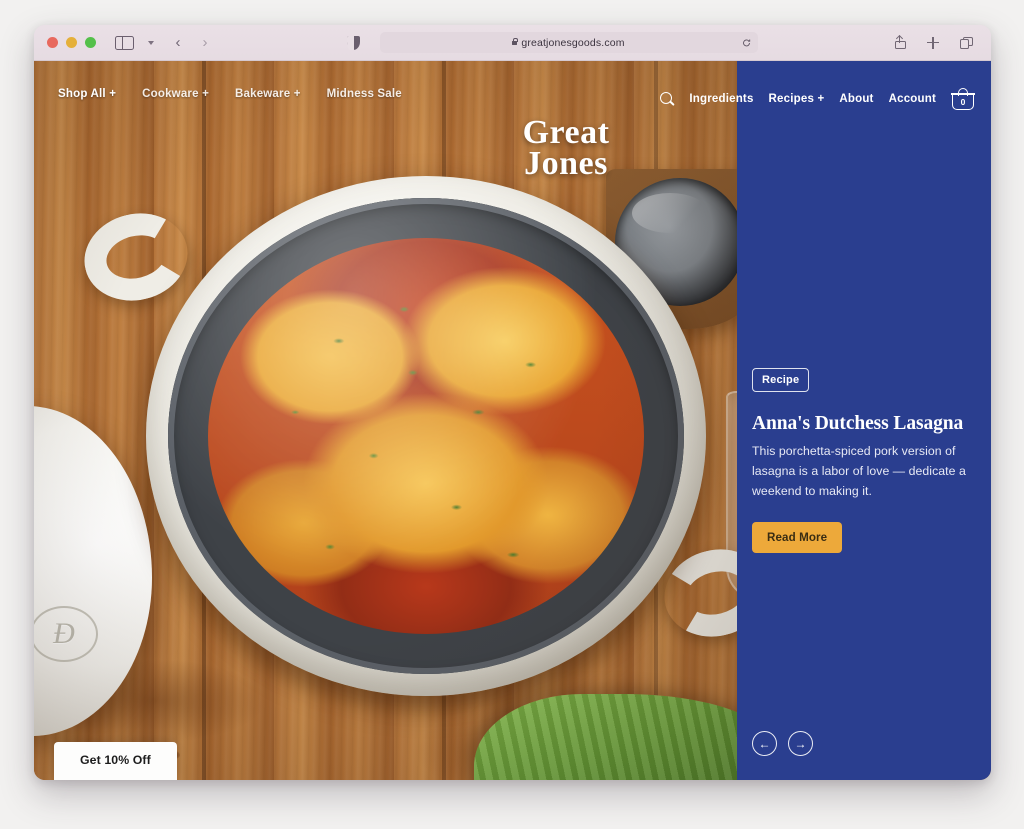 The image size is (1024, 829). I want to click on sidebar-icon, so click(124, 42).